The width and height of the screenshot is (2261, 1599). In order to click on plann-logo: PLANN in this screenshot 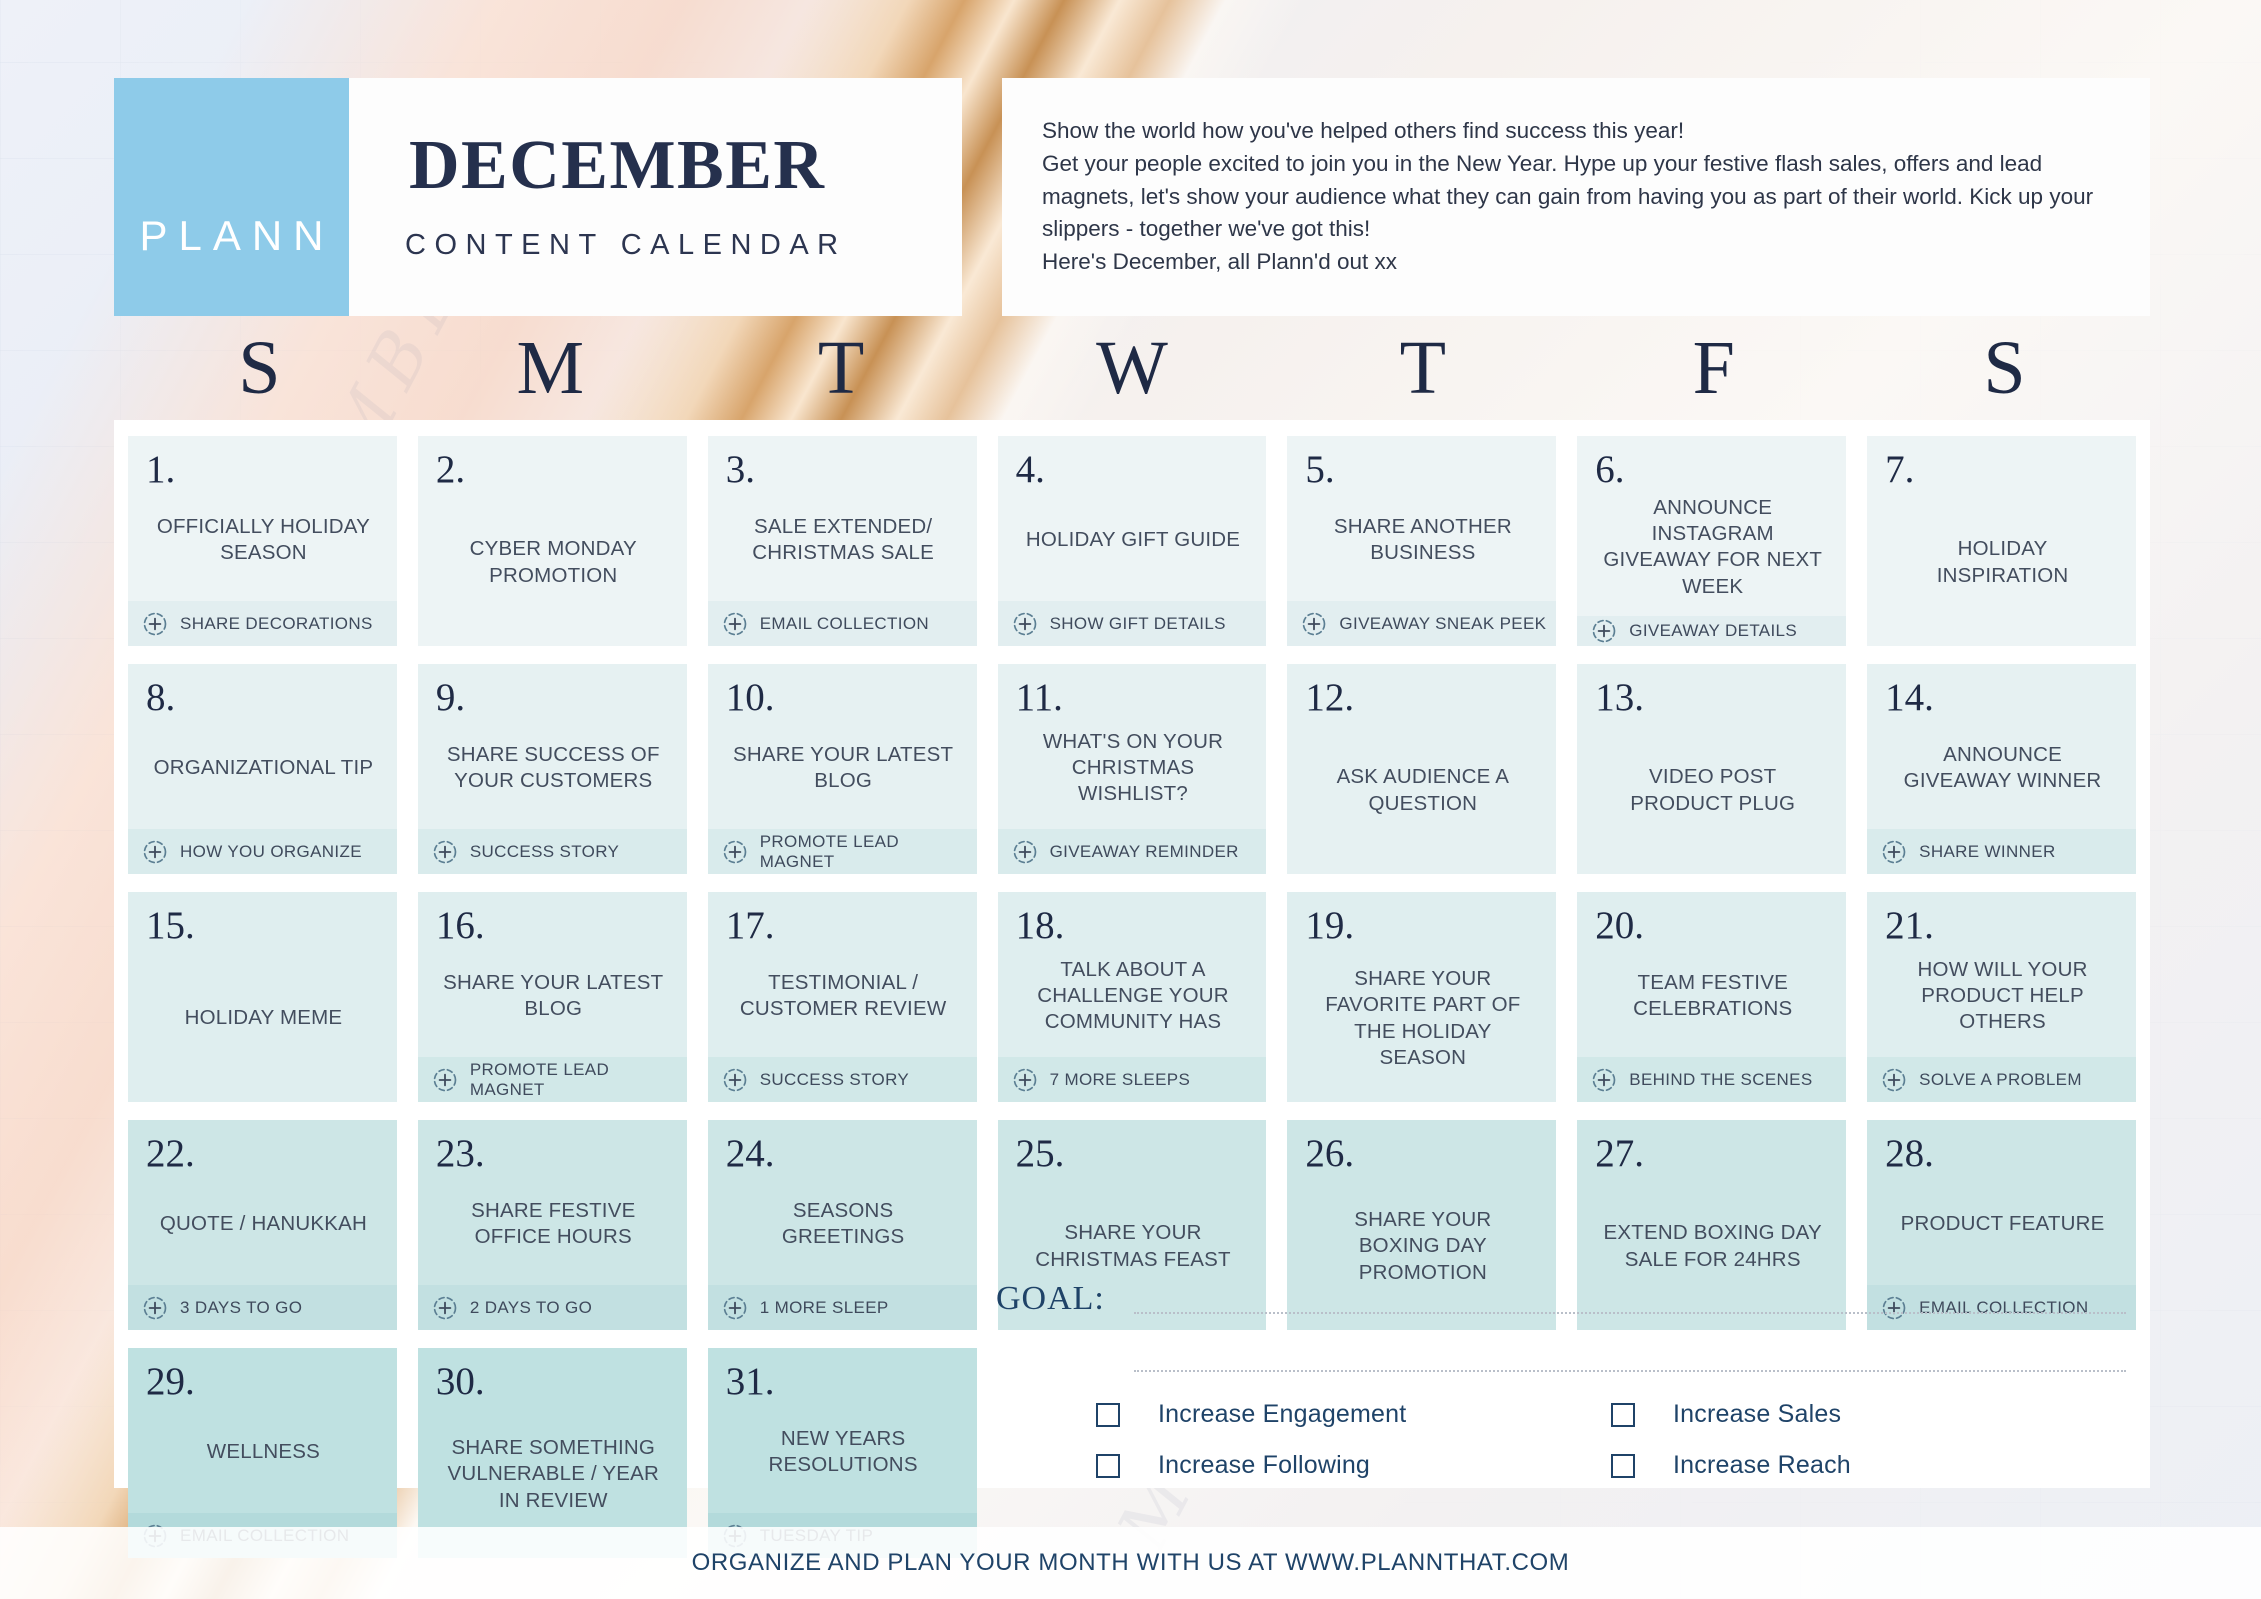, I will do `click(231, 197)`.